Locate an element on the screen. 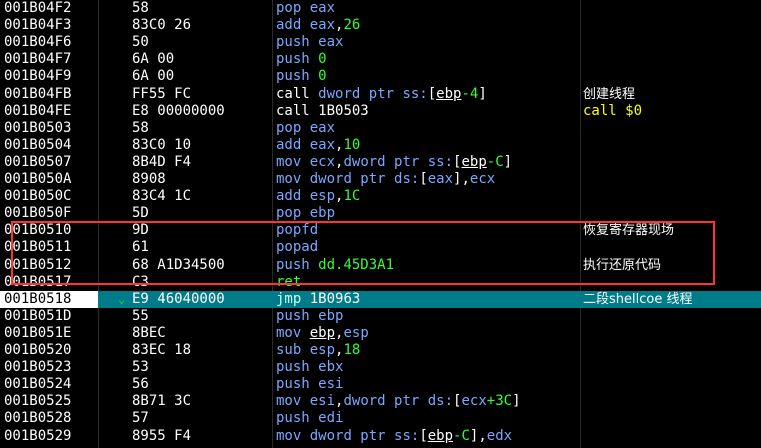 This screenshot has height=448, width=761. instruction-token: jmp is located at coordinates (289, 299).